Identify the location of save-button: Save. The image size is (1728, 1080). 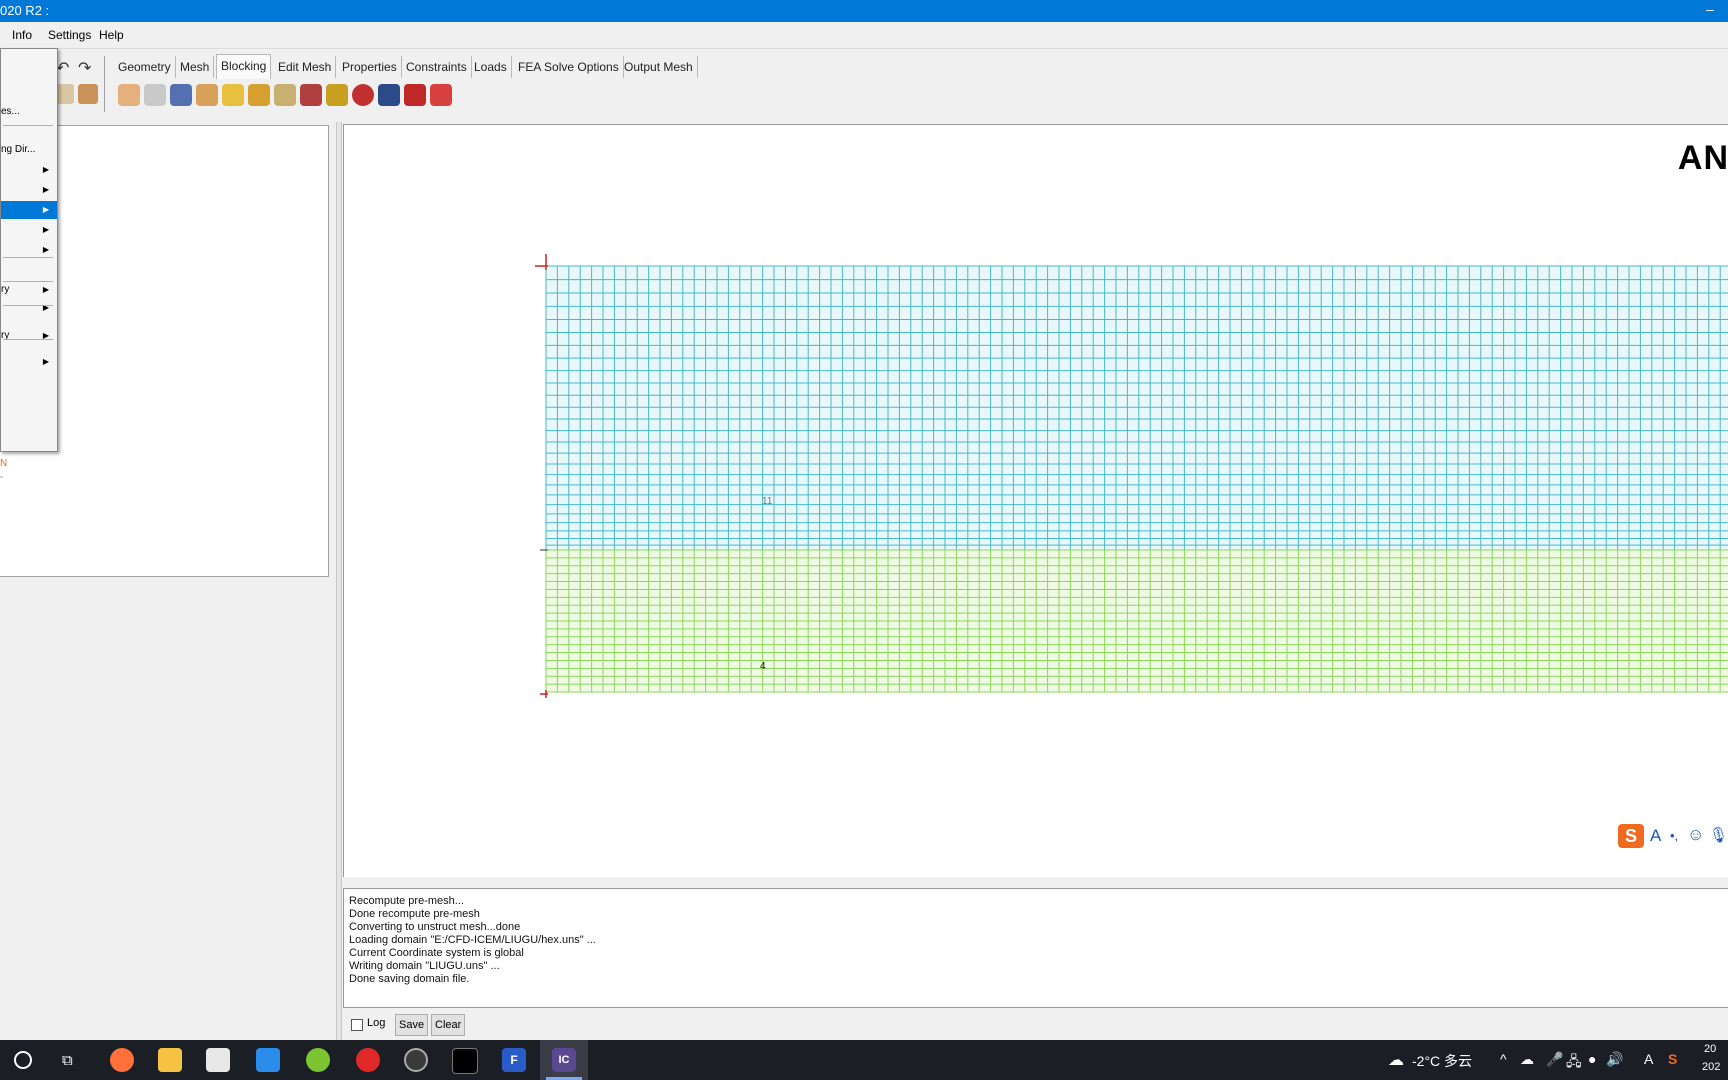
(412, 1025).